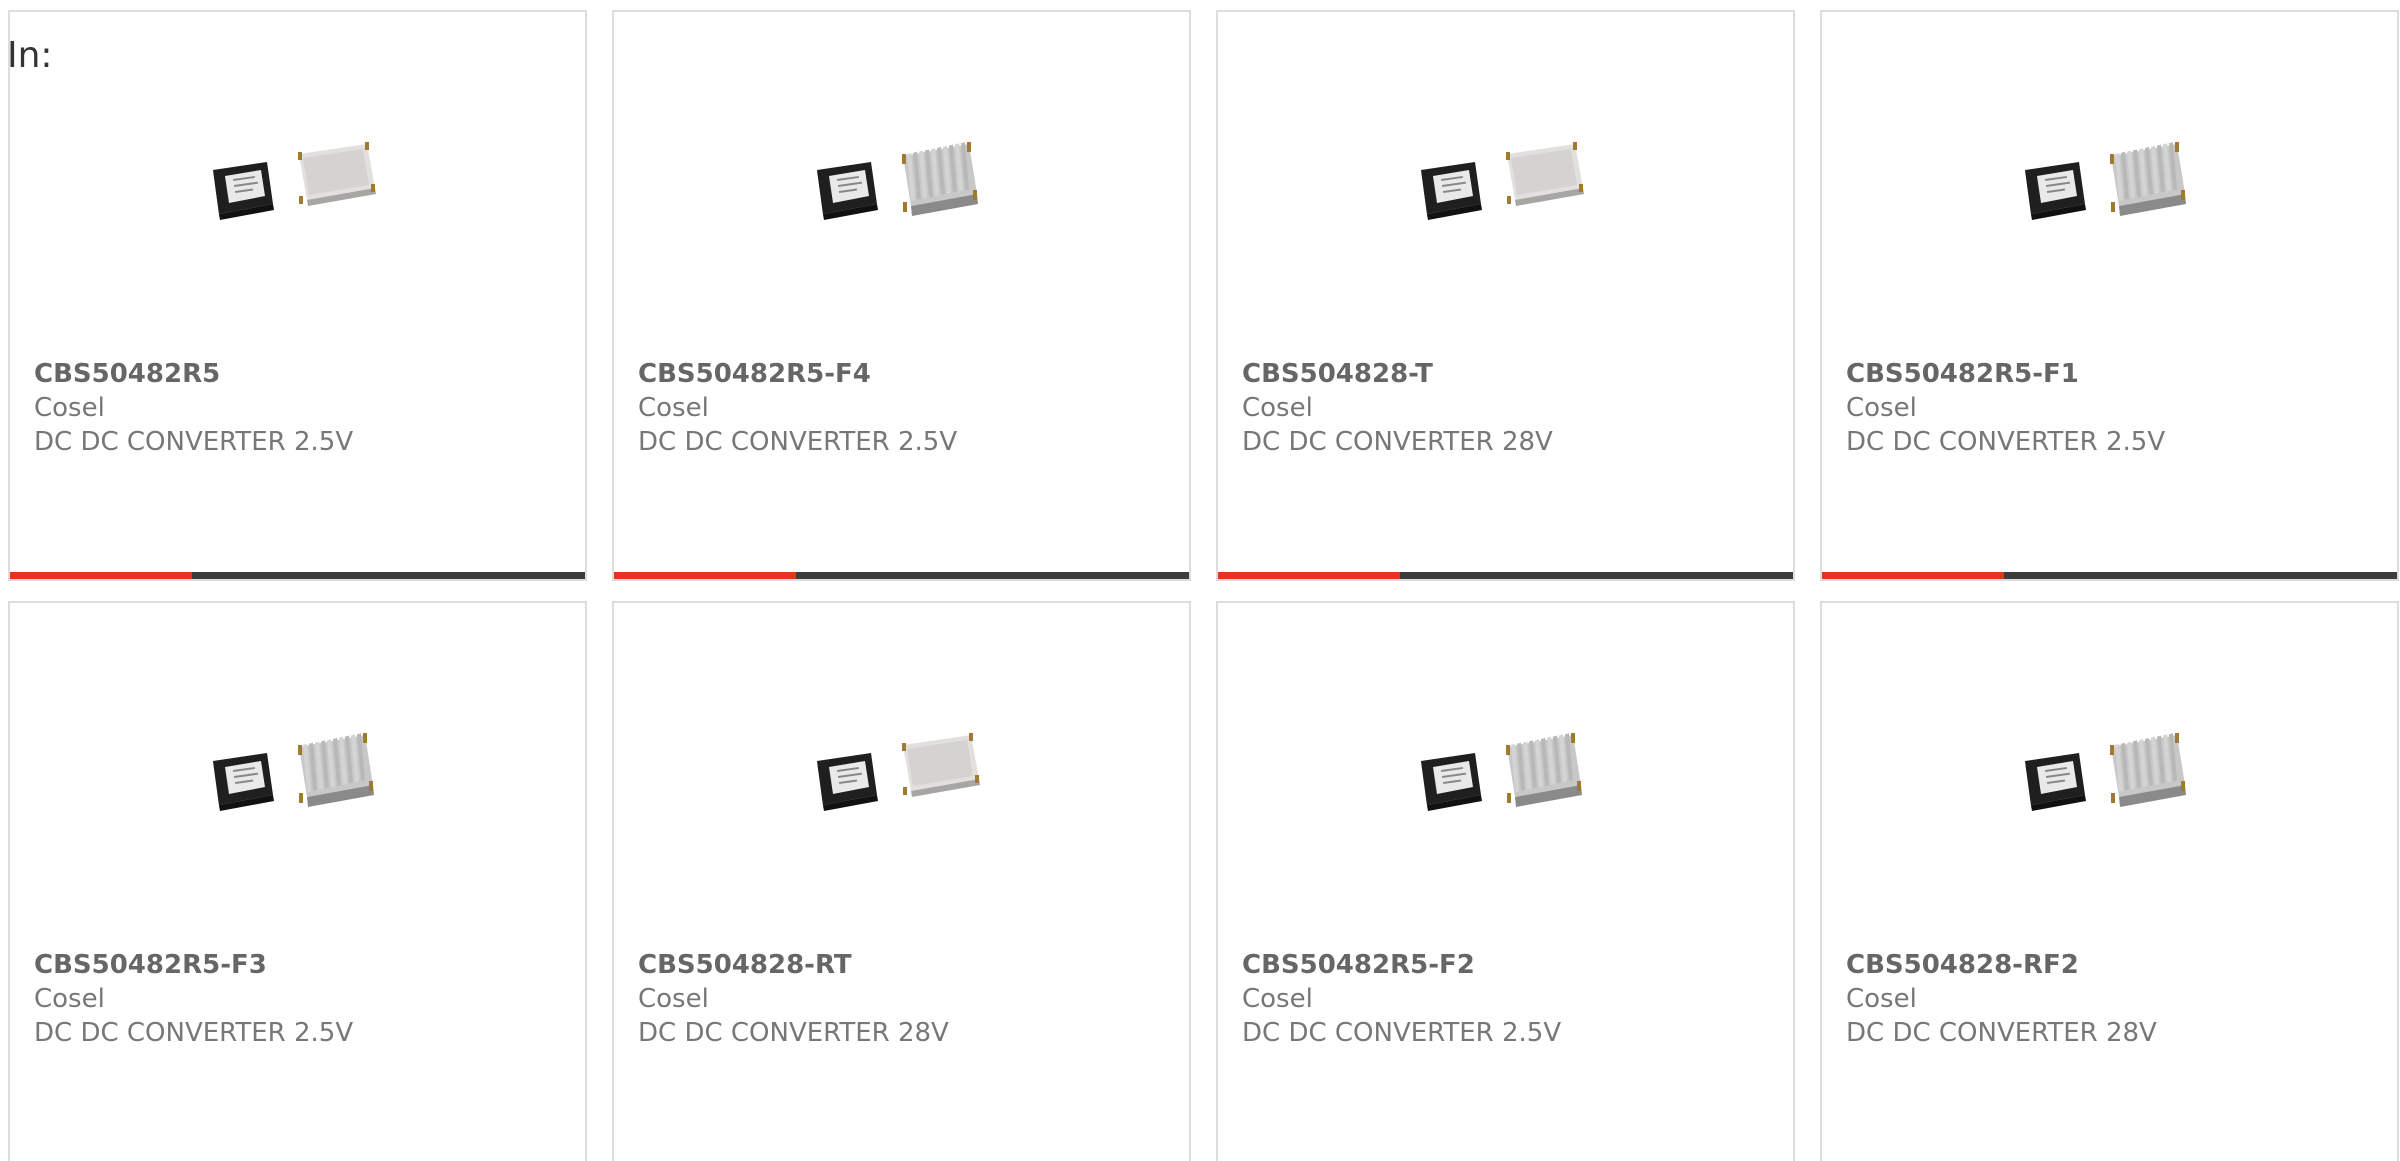 The image size is (2400, 1161). I want to click on product-card: CBS504828-RT Cosel DC DC CONVERTER 28V, so click(901, 881).